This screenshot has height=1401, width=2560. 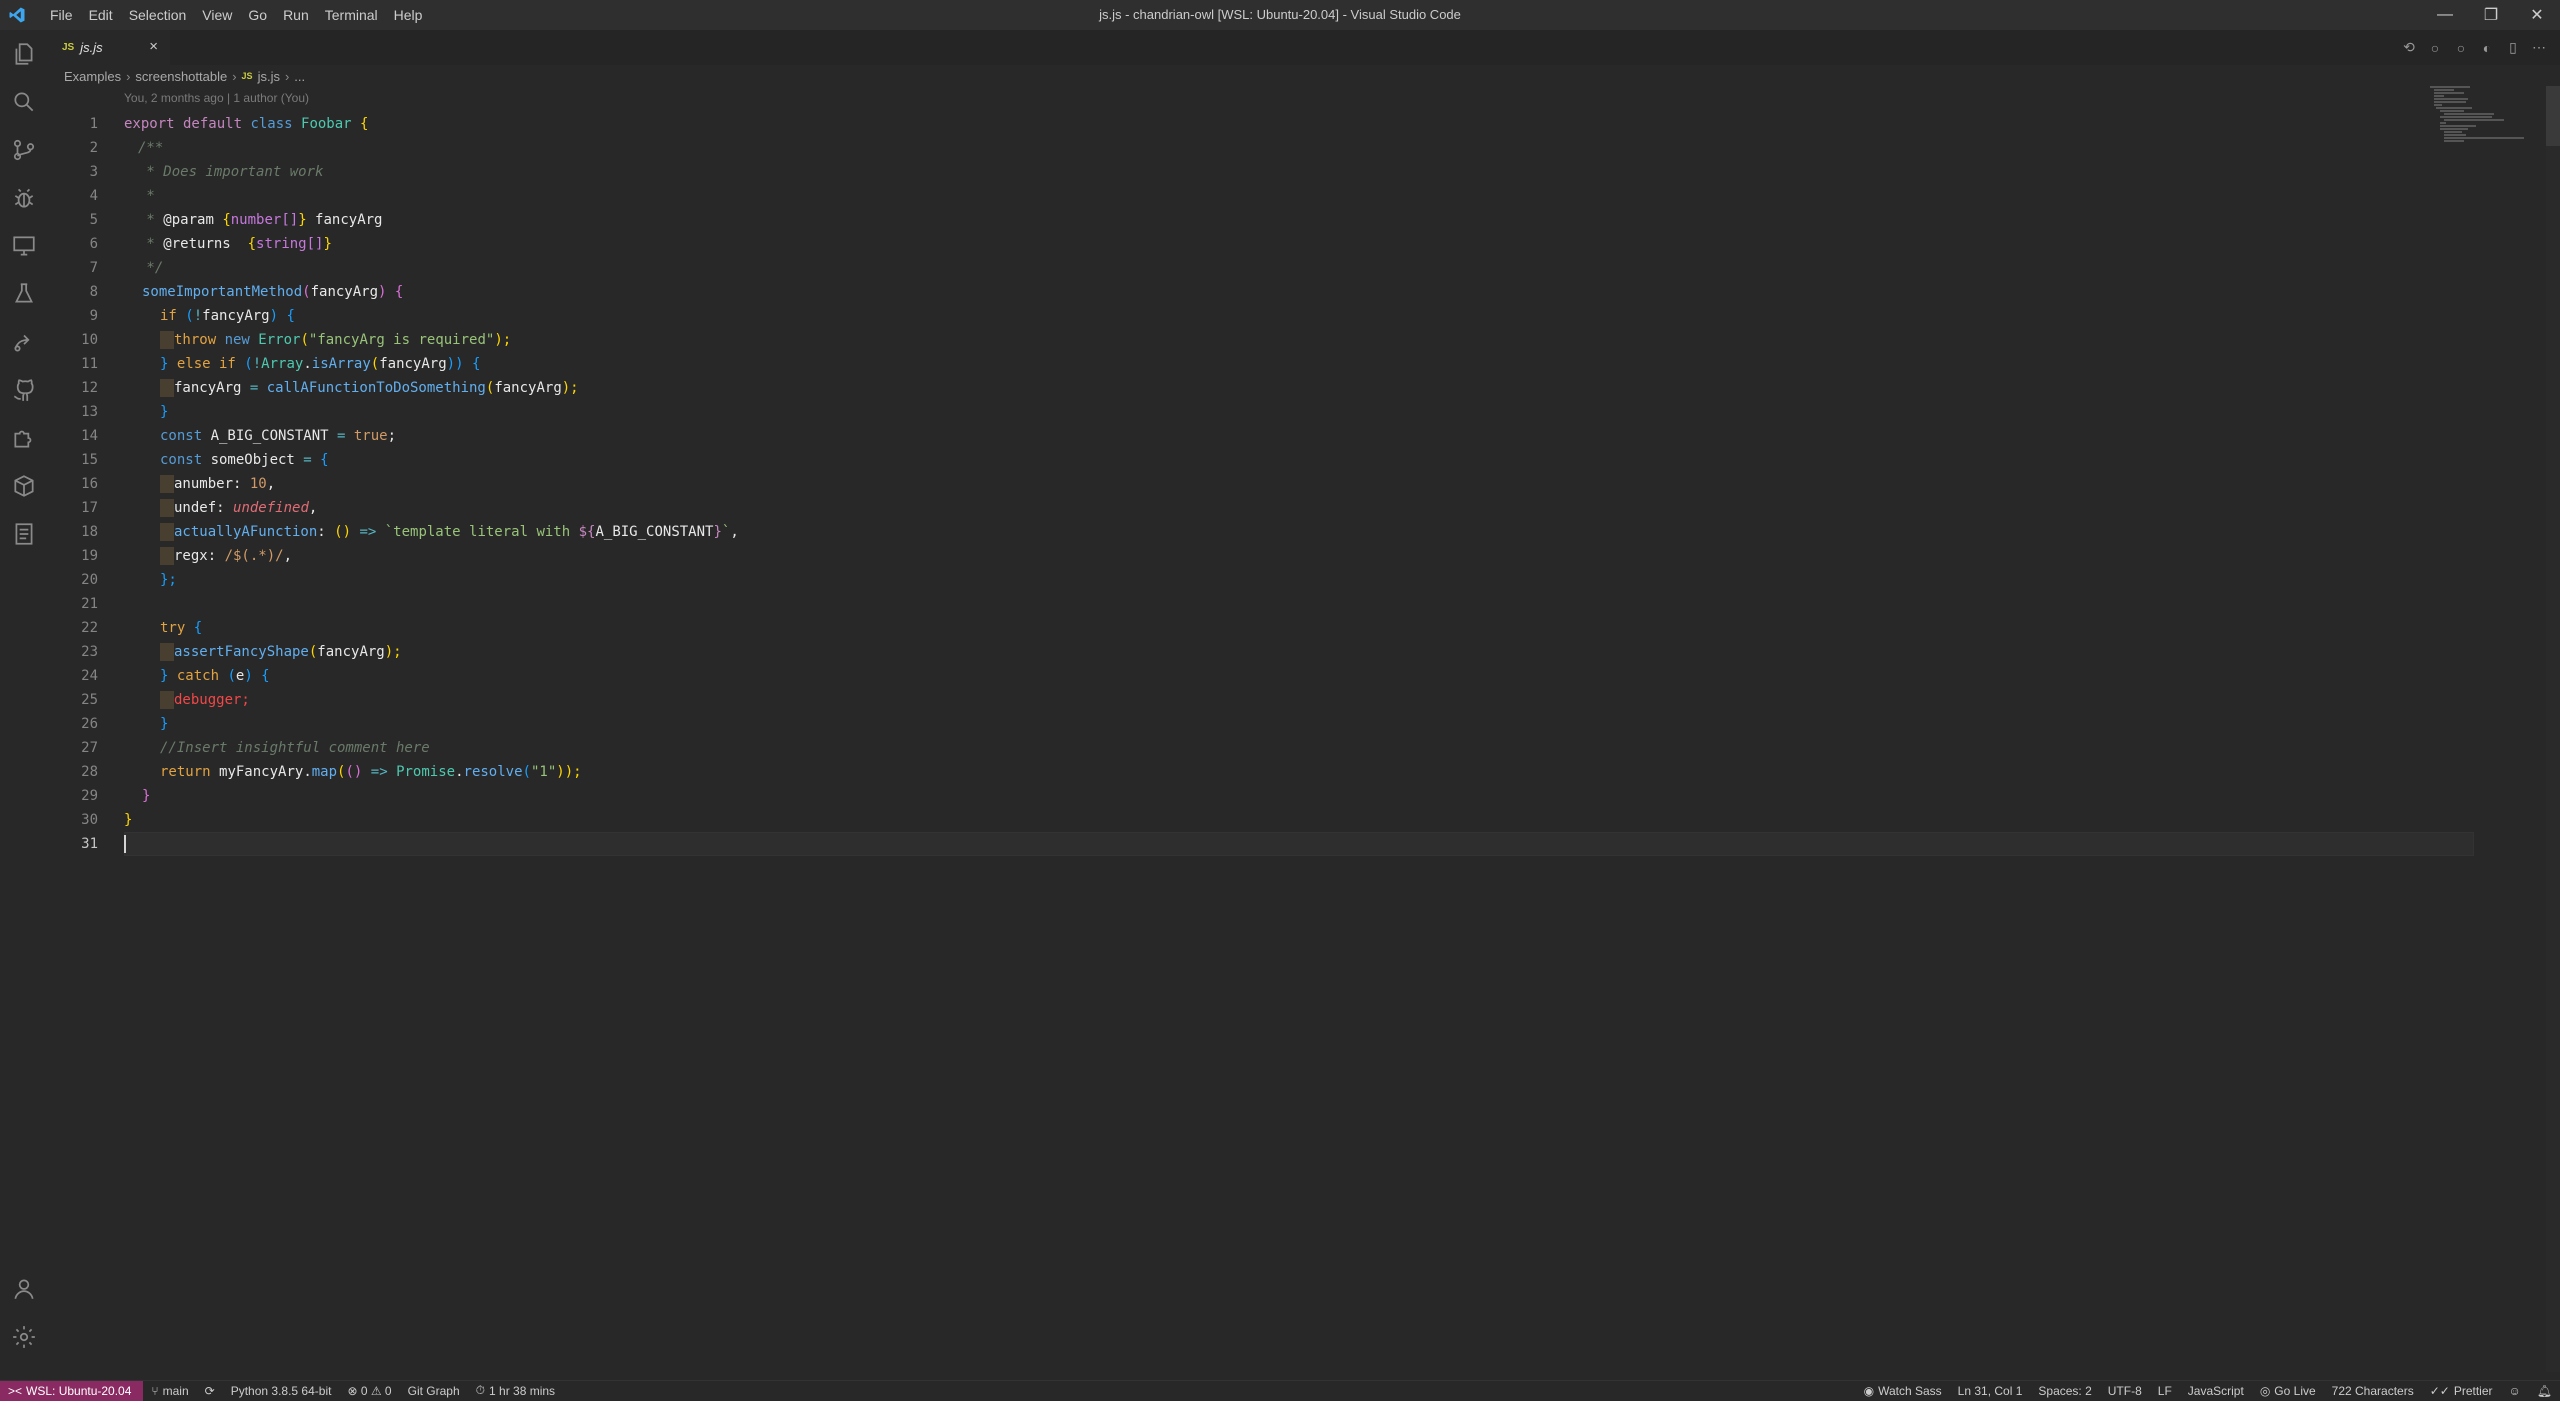 What do you see at coordinates (217, 15) in the screenshot?
I see `menu-view: View` at bounding box center [217, 15].